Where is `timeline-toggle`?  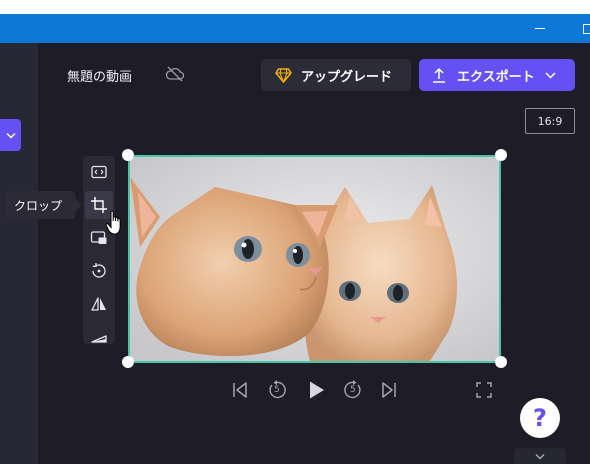
timeline-toggle is located at coordinates (540, 456).